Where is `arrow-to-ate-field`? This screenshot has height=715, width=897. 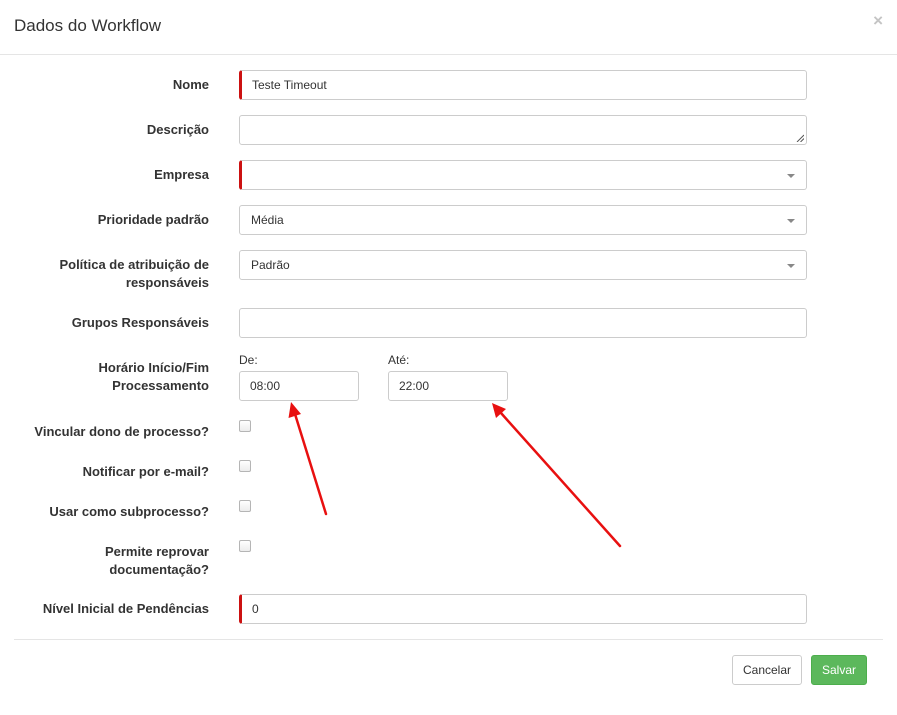
arrow-to-ate-field is located at coordinates (557, 475).